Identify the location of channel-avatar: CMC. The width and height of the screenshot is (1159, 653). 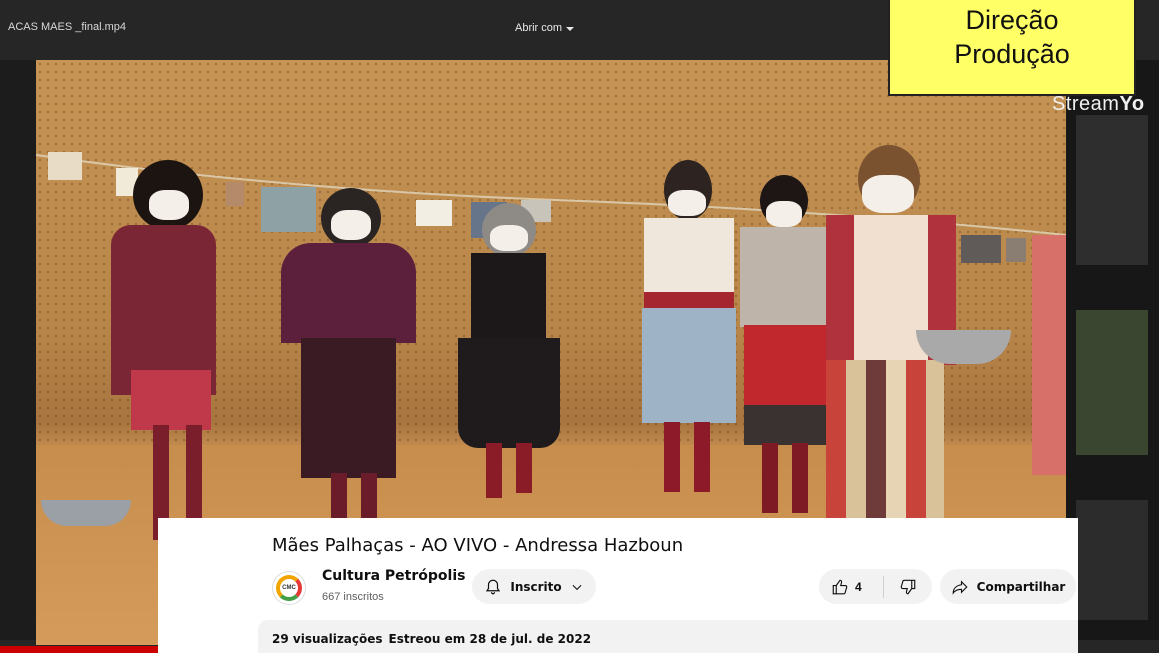
(289, 588).